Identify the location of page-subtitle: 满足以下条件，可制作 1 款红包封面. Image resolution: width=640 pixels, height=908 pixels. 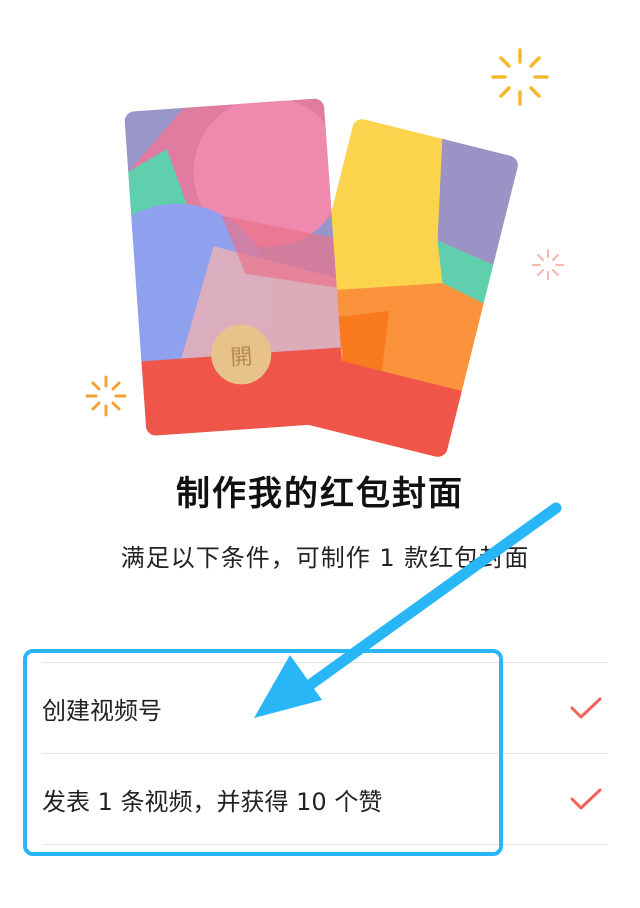
(325, 558).